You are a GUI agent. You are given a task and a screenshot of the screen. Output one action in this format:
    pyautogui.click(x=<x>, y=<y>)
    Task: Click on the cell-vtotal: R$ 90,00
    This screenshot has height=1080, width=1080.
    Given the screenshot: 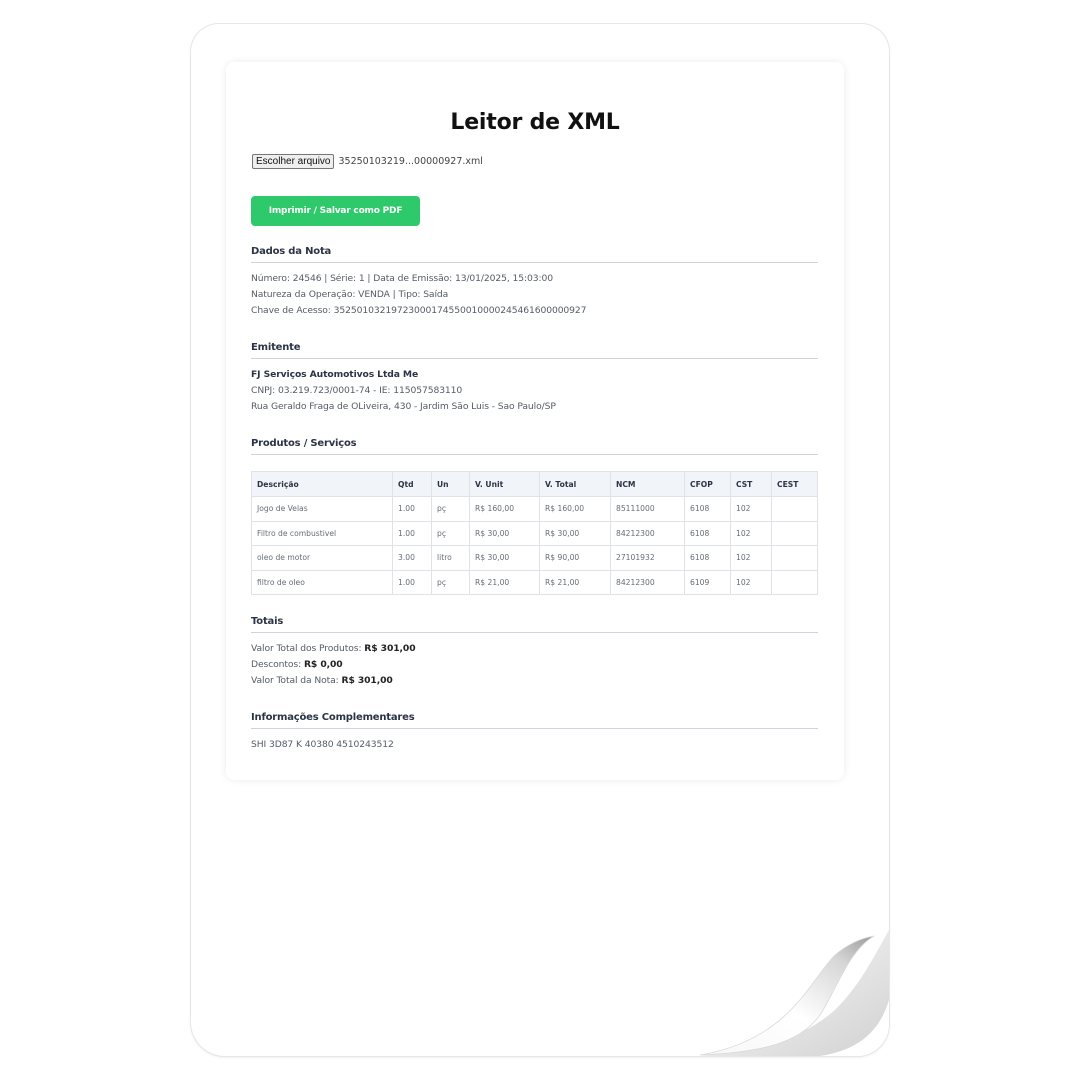 What is the action you would take?
    pyautogui.click(x=575, y=558)
    